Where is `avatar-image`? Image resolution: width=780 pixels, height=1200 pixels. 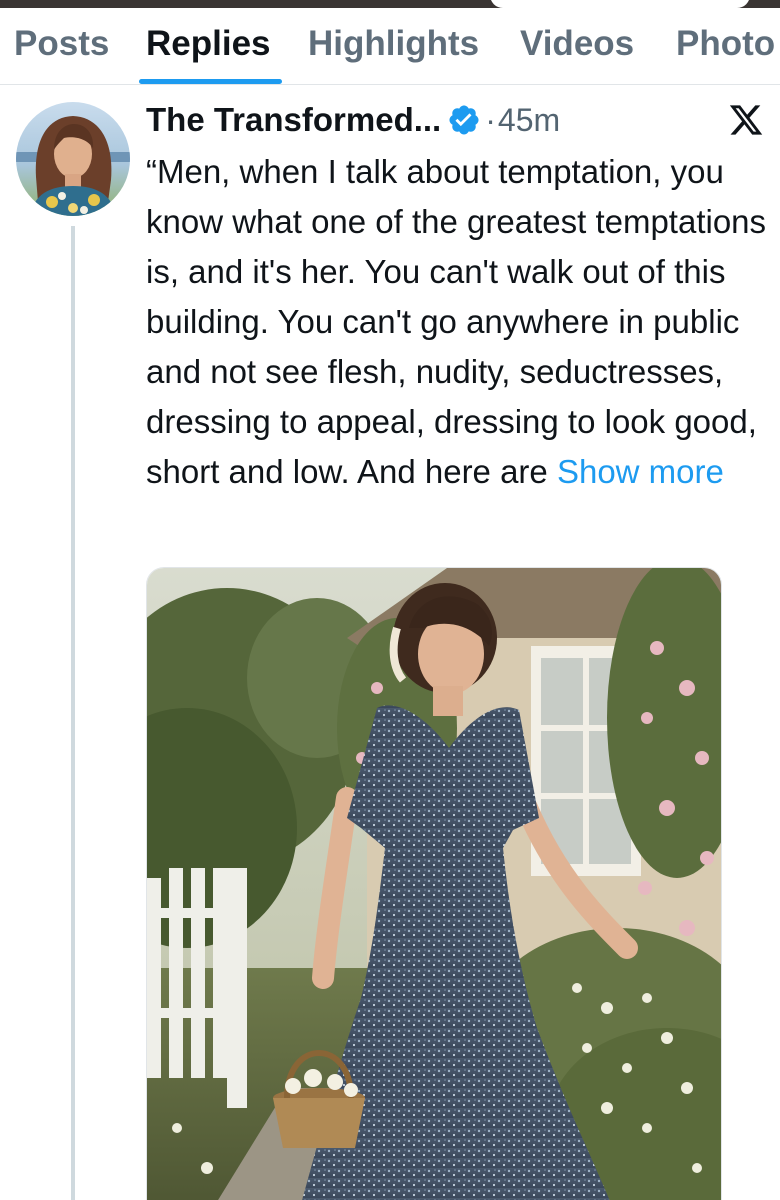 avatar-image is located at coordinates (73, 159).